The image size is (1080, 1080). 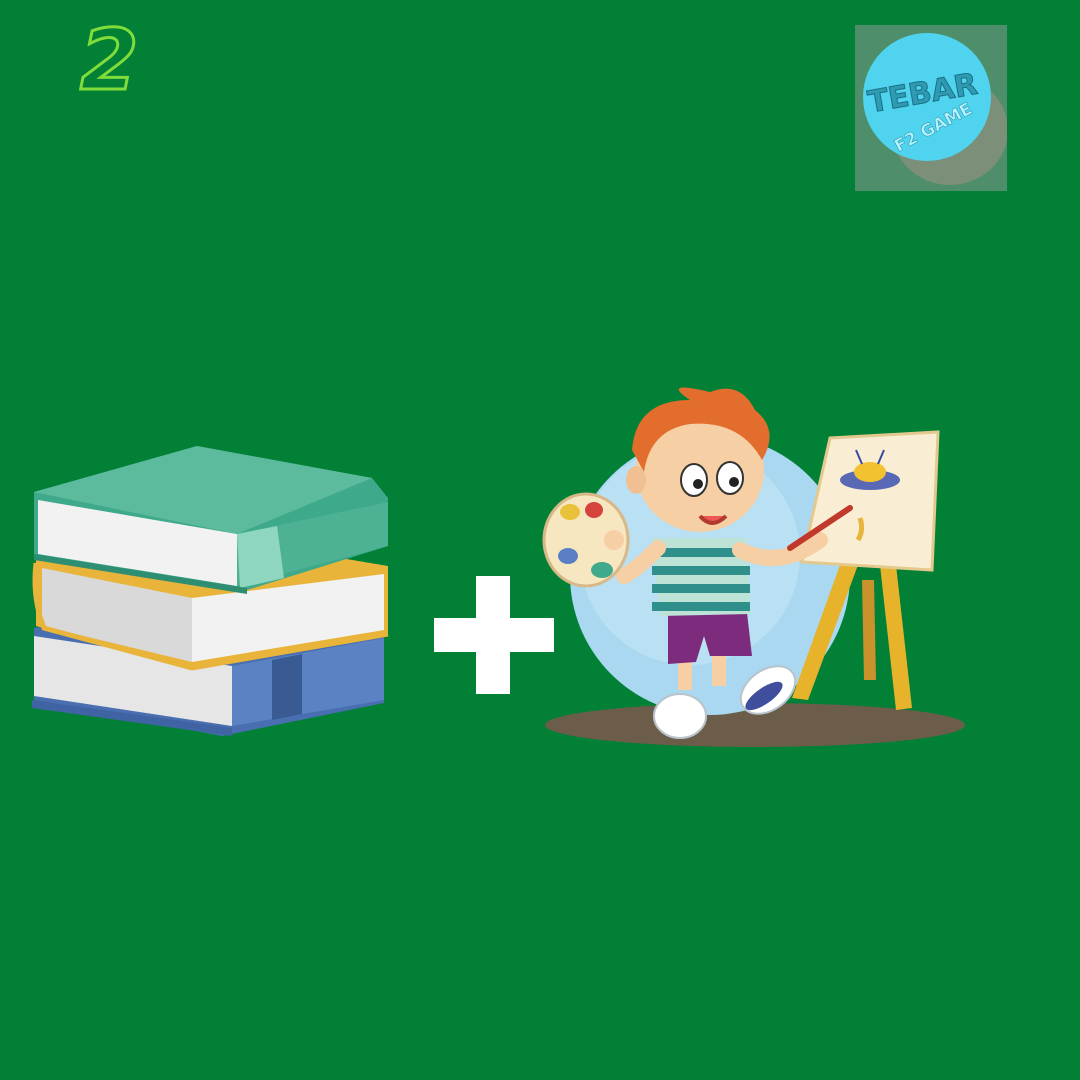 I want to click on logo-graphic: TEBAR F2 GAME, so click(x=931, y=108).